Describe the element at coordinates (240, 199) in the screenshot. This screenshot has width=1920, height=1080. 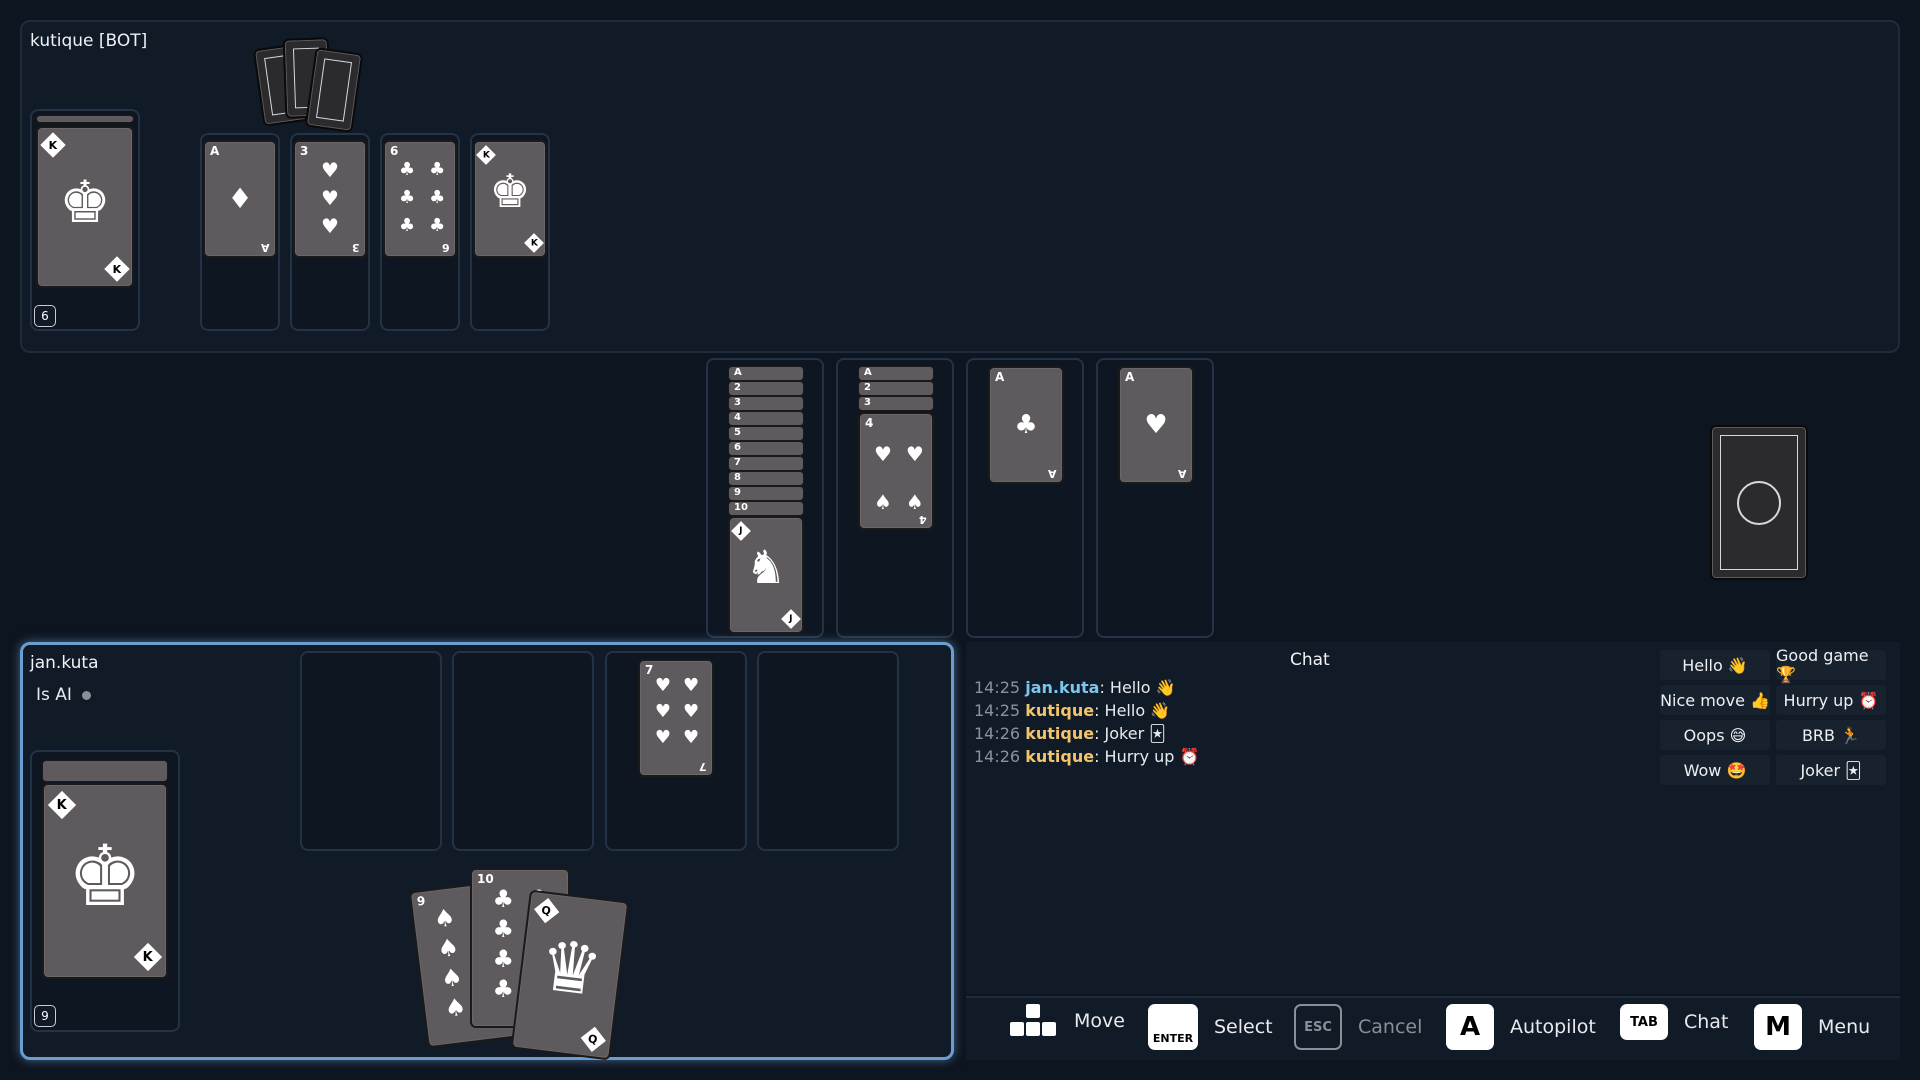
I see `opponent-discard-card: A ♦ A` at that location.